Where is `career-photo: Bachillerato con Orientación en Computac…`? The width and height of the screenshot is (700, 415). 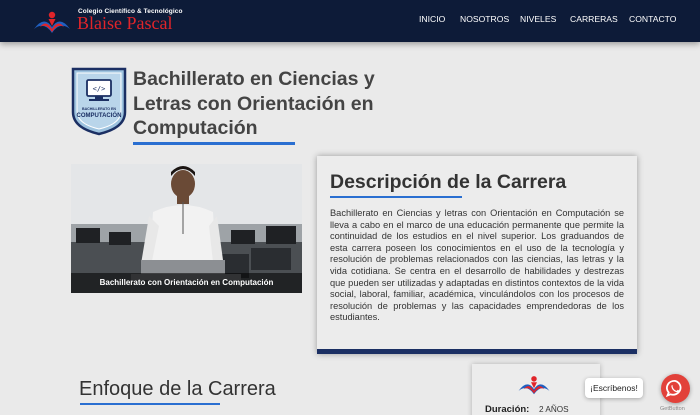 career-photo: Bachillerato con Orientación en Computac… is located at coordinates (186, 228).